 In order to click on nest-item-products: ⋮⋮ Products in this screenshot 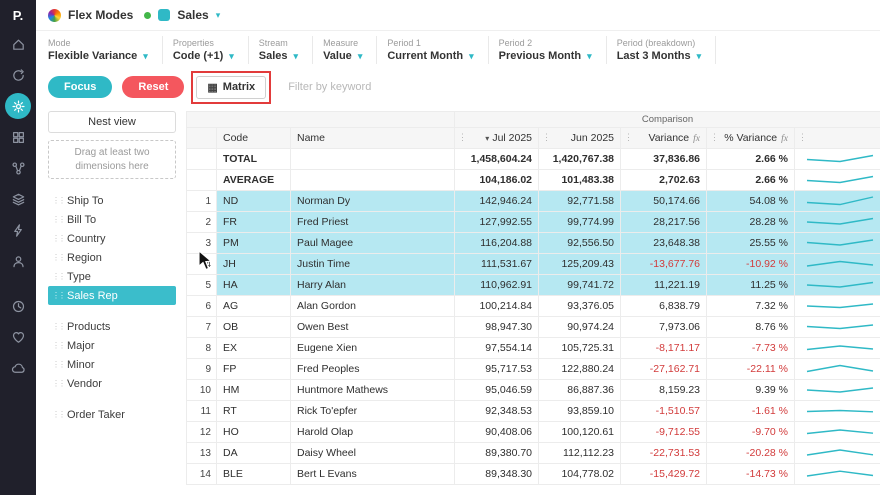, I will do `click(112, 326)`.